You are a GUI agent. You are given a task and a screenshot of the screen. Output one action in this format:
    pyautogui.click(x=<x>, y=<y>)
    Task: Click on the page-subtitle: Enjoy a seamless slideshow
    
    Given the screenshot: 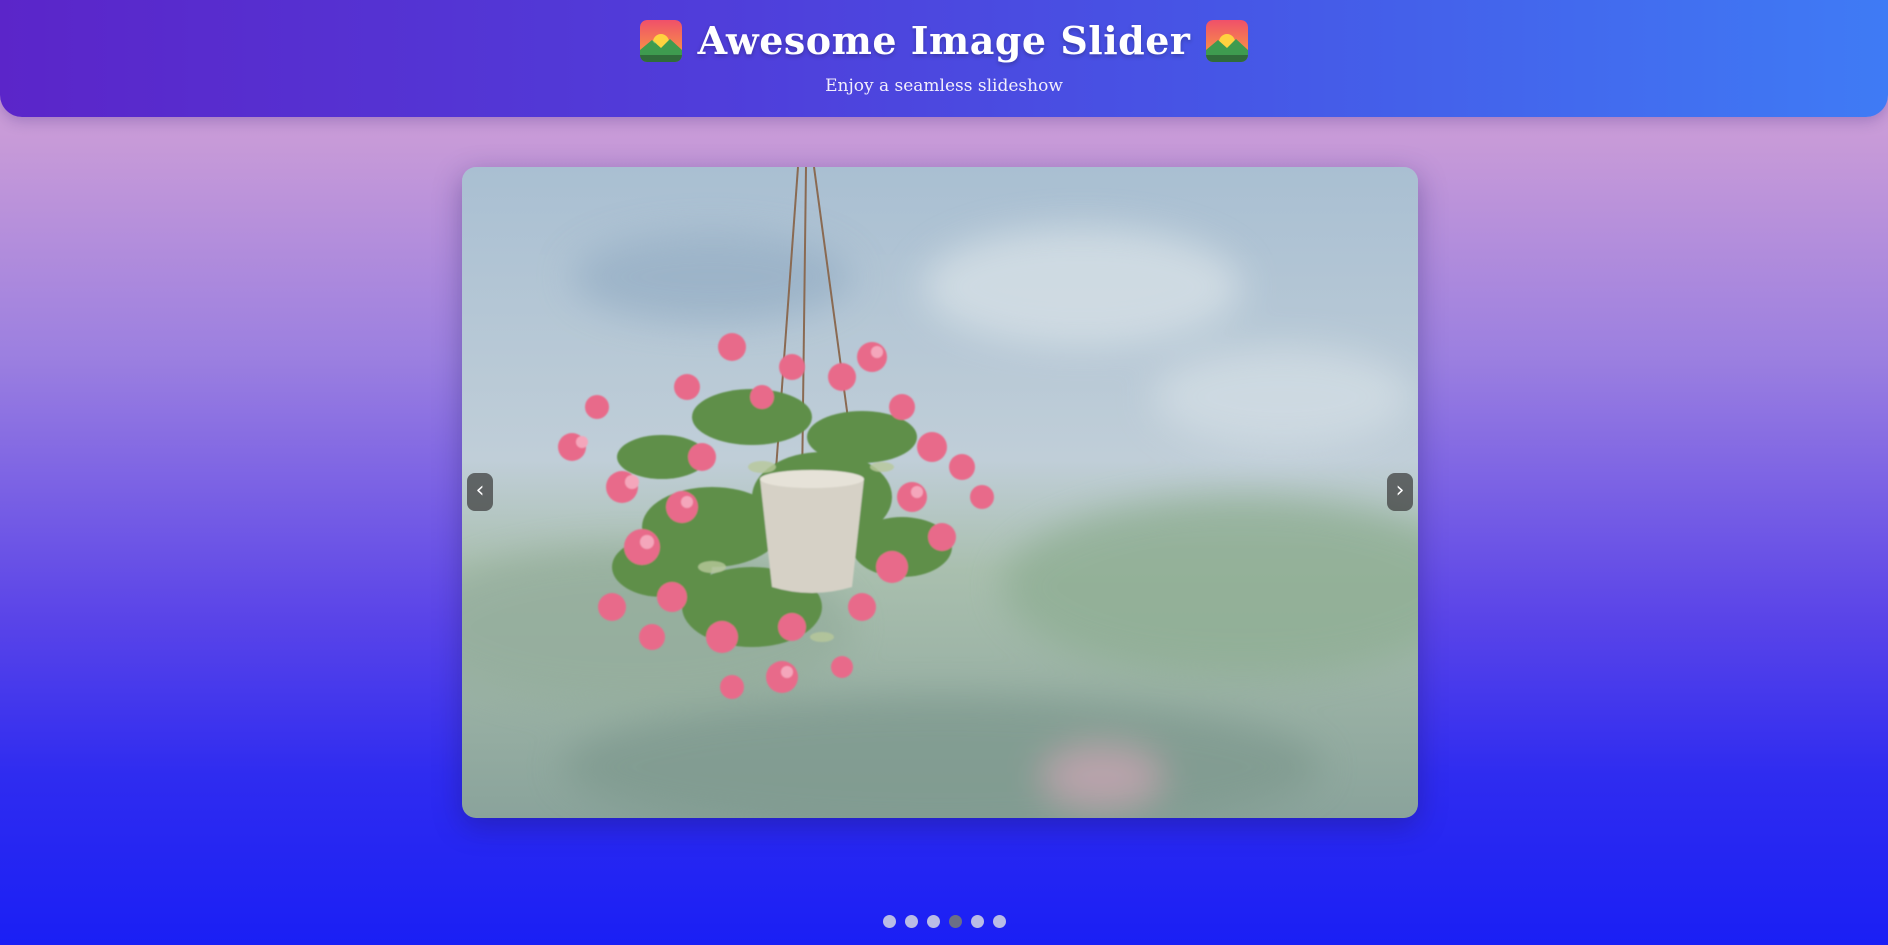 What is the action you would take?
    pyautogui.click(x=944, y=86)
    